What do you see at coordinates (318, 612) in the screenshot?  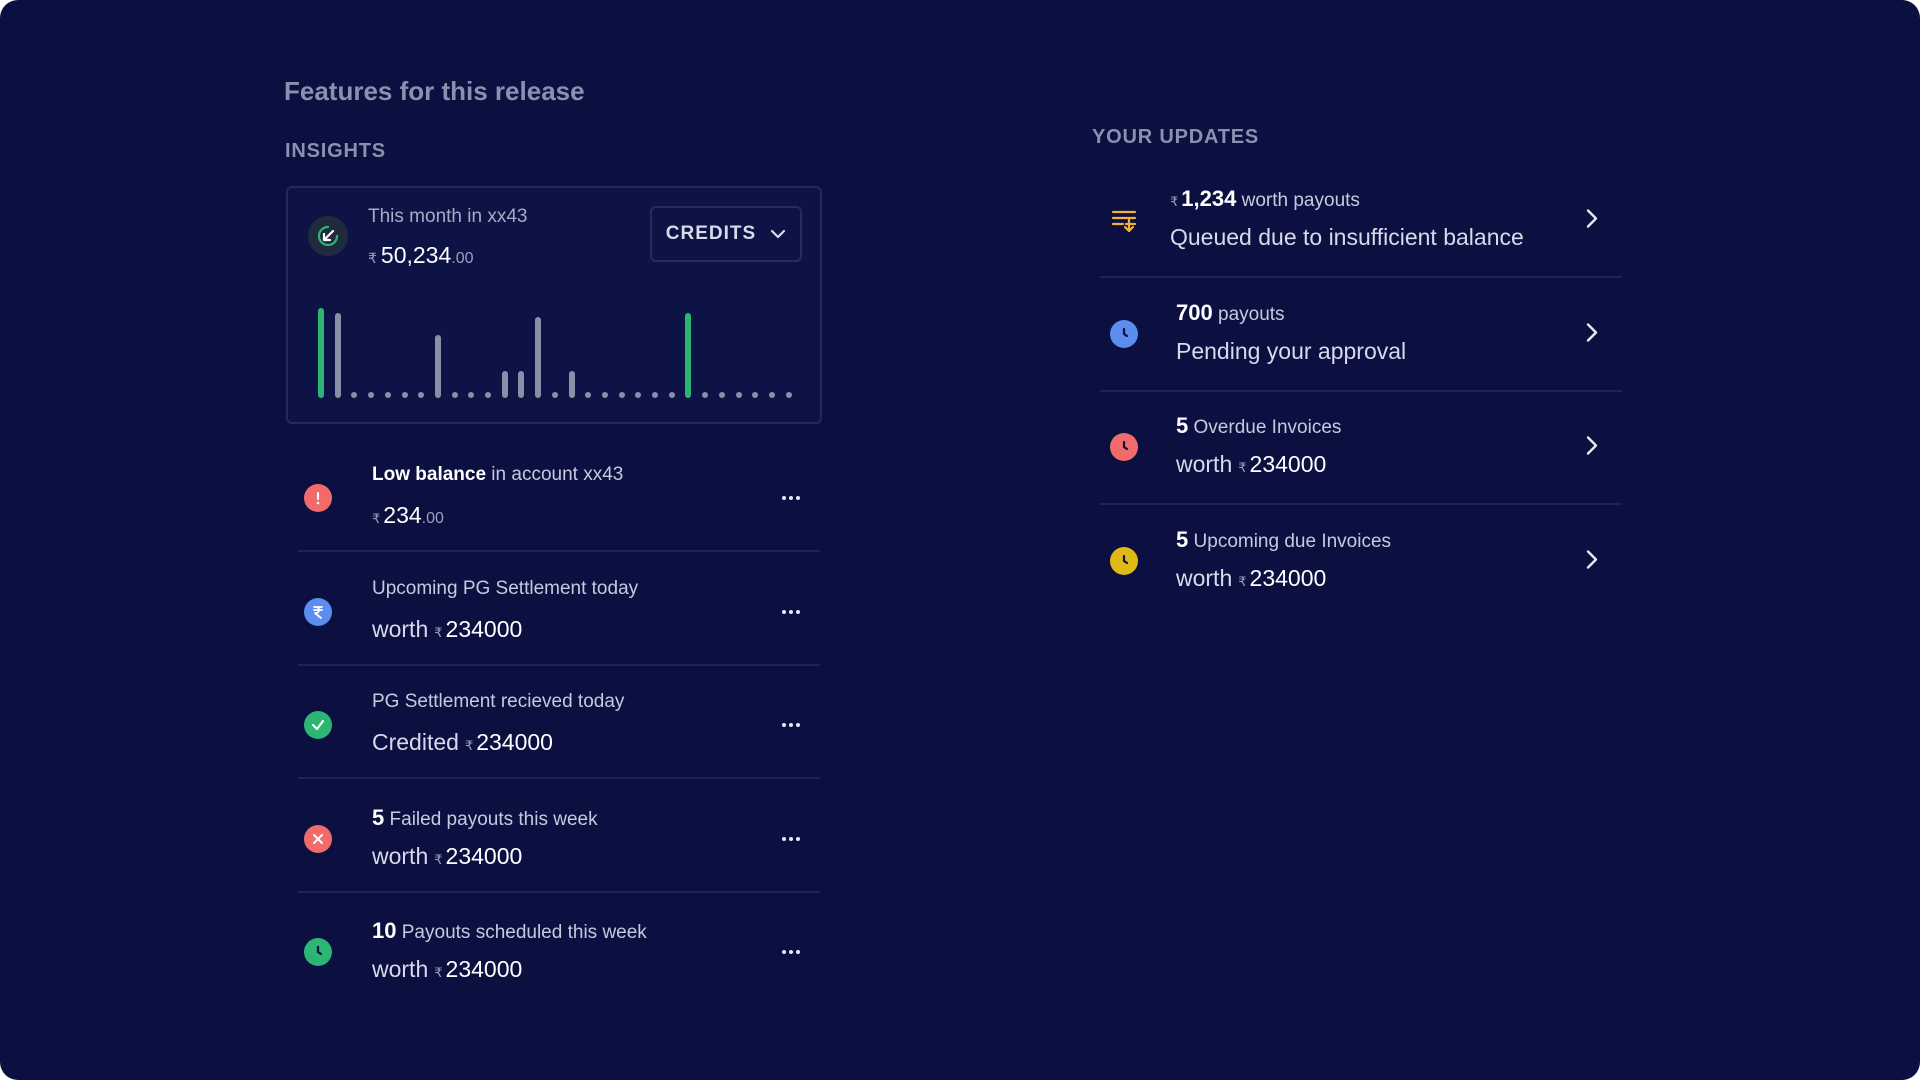 I see `rupee-icon` at bounding box center [318, 612].